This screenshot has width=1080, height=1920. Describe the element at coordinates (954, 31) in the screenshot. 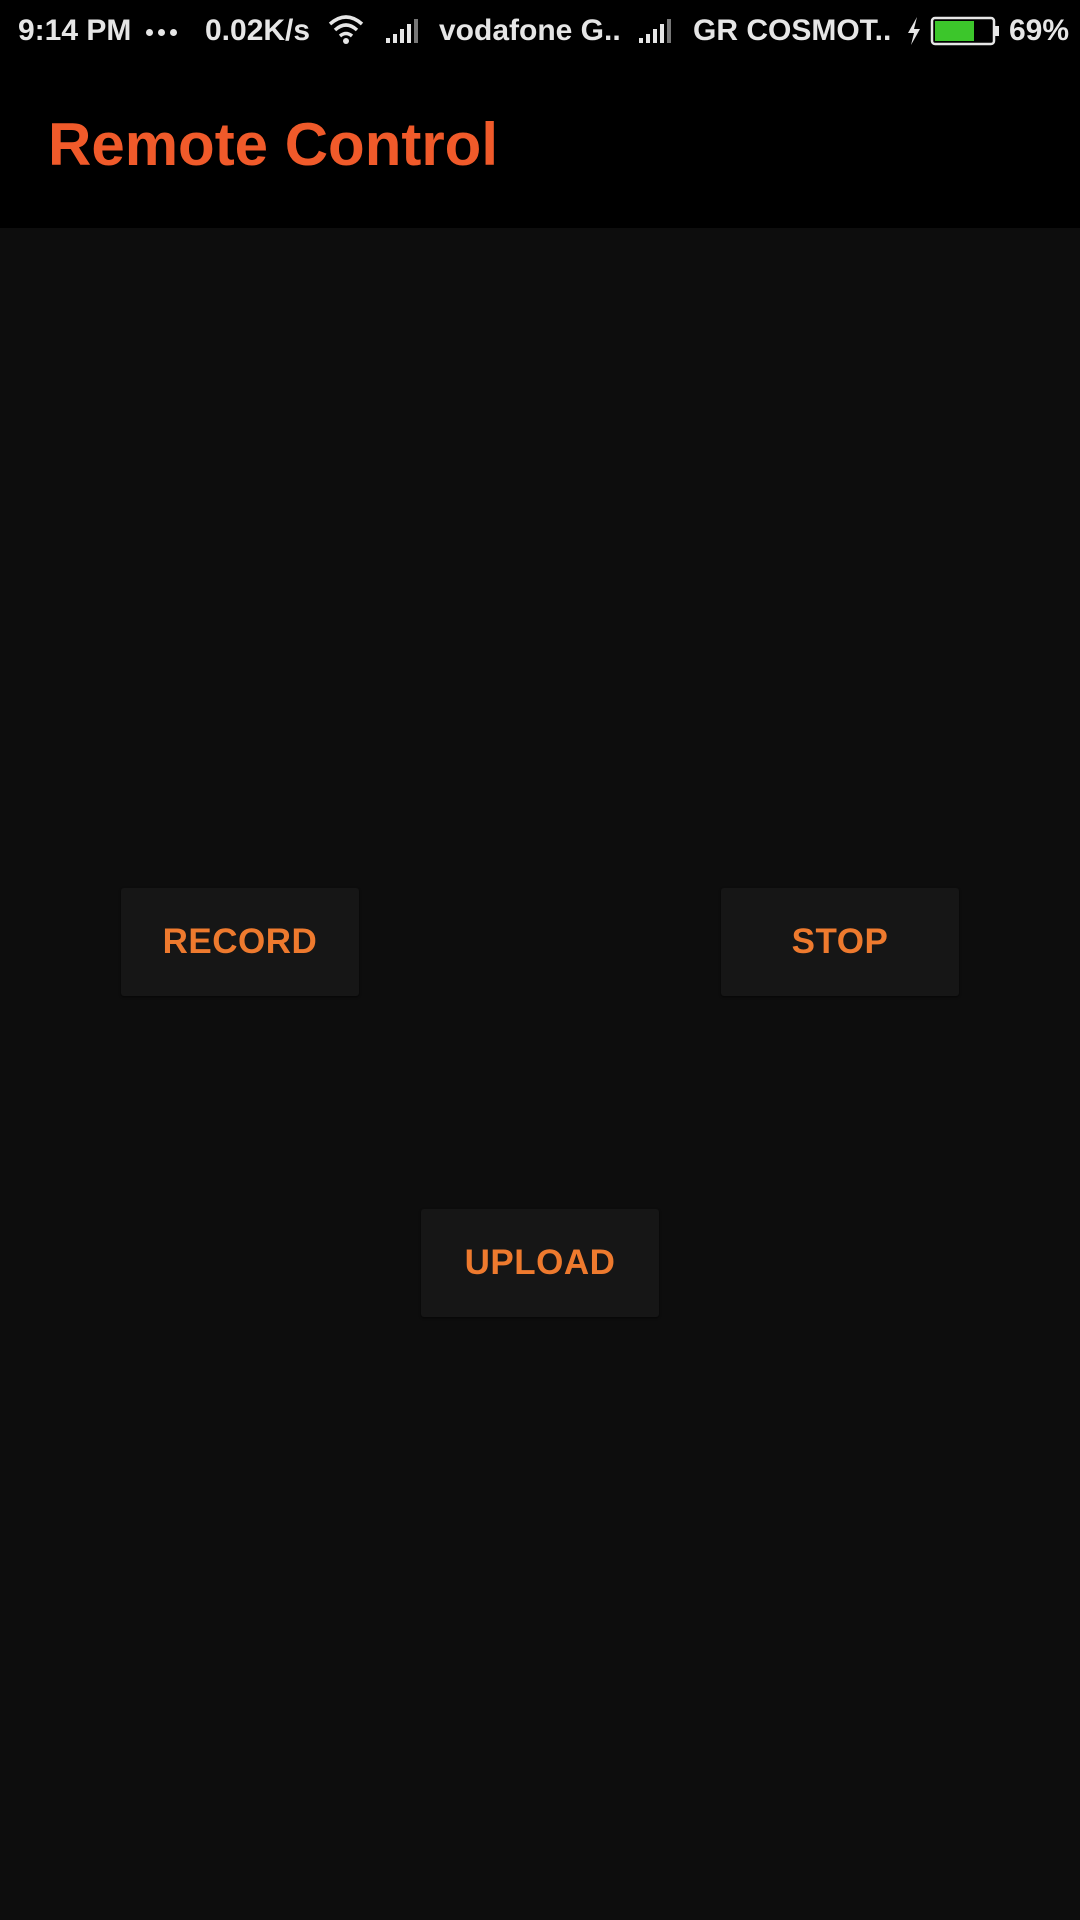

I see `battery-level-fill` at that location.